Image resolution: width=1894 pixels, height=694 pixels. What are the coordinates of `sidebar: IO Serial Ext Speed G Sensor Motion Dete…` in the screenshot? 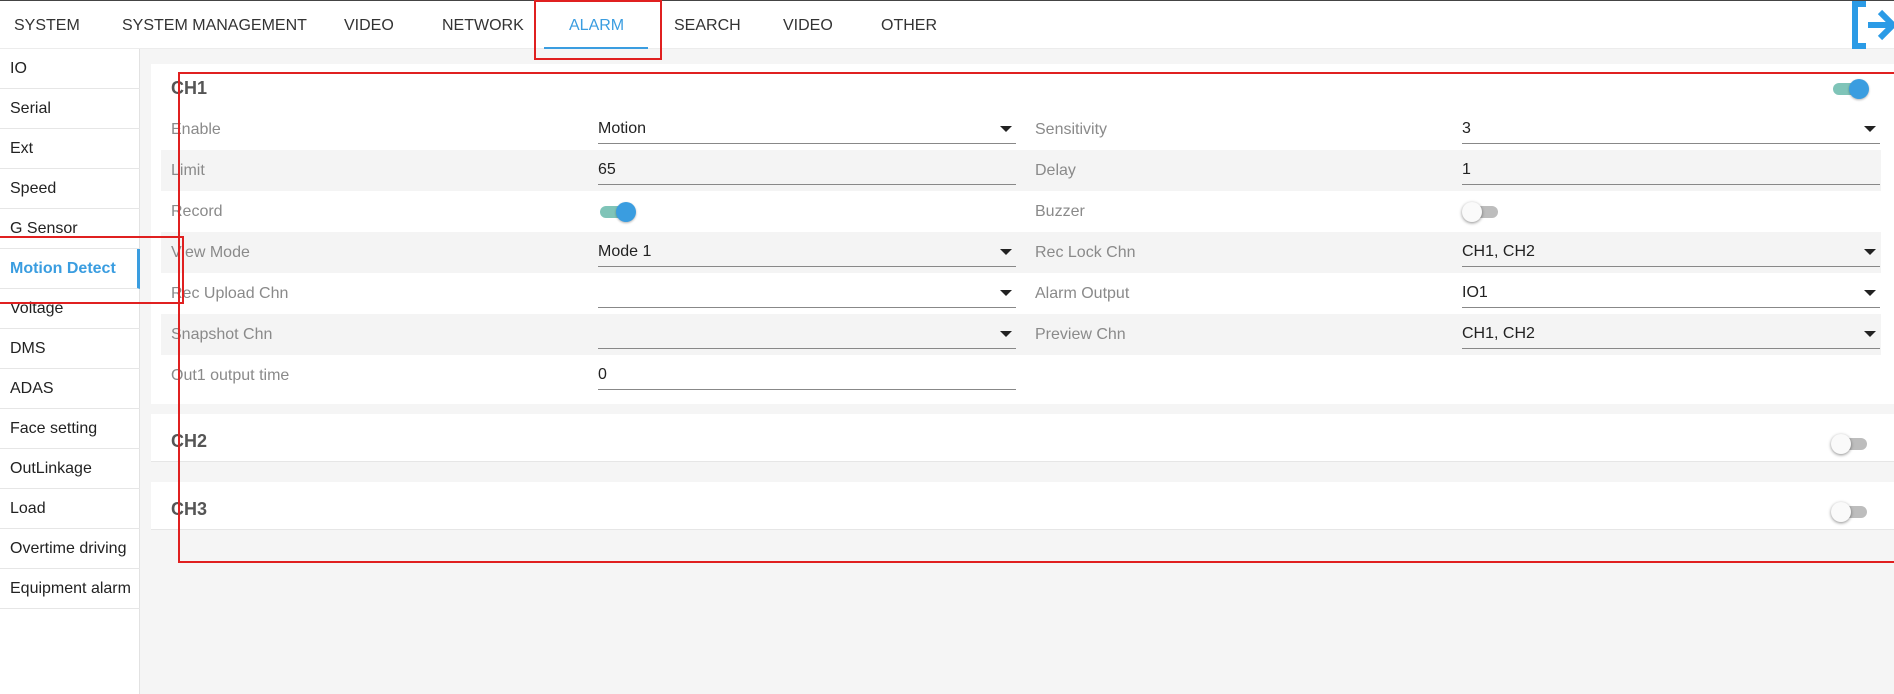 It's located at (70, 371).